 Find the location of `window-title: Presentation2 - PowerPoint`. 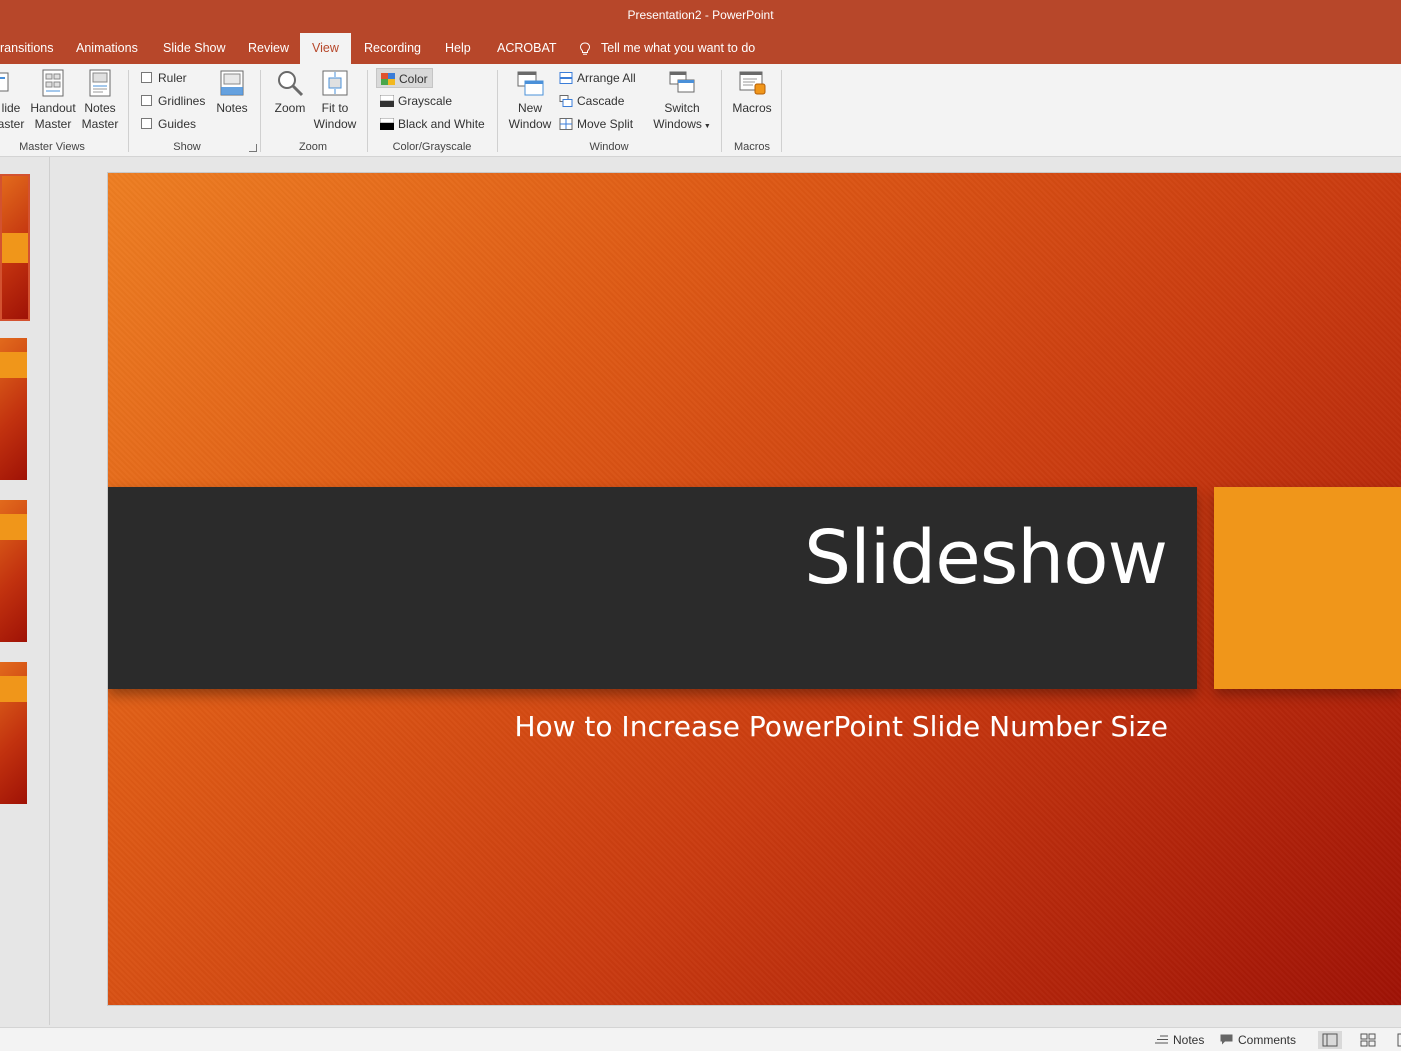

window-title: Presentation2 - PowerPoint is located at coordinates (700, 15).